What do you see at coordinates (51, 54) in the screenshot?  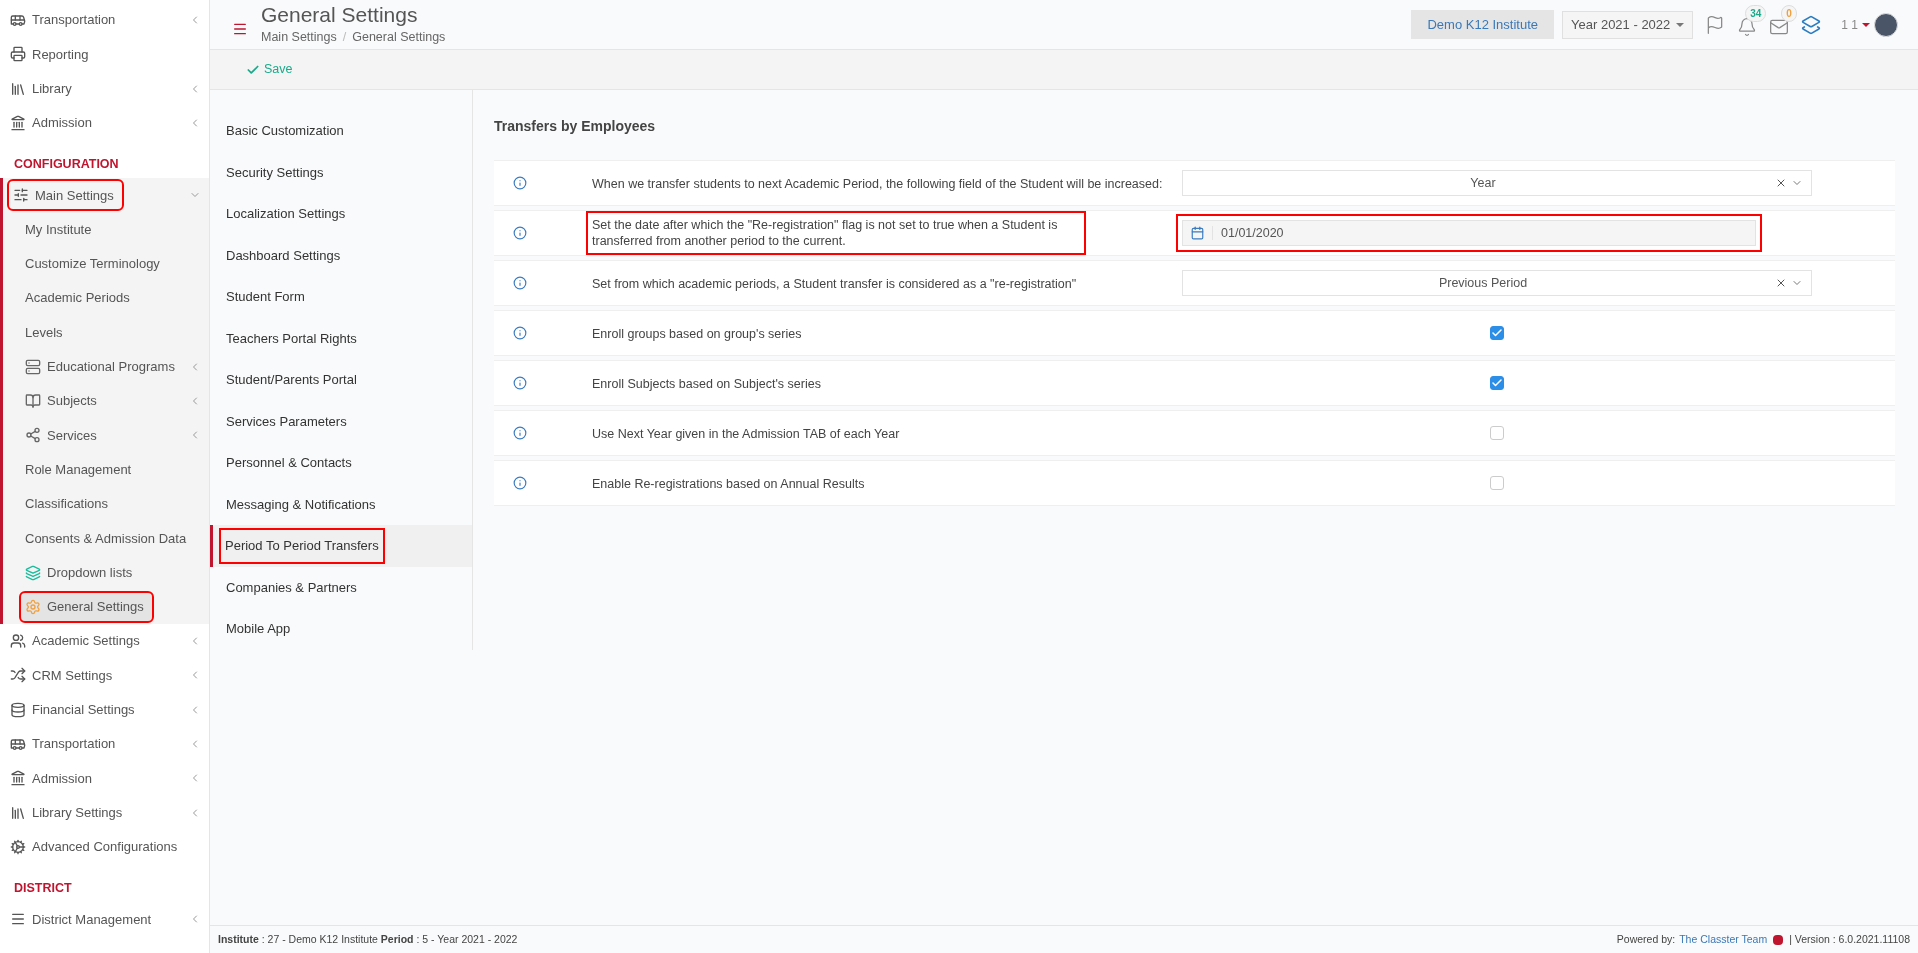 I see `sidebar-item: Reporting` at bounding box center [51, 54].